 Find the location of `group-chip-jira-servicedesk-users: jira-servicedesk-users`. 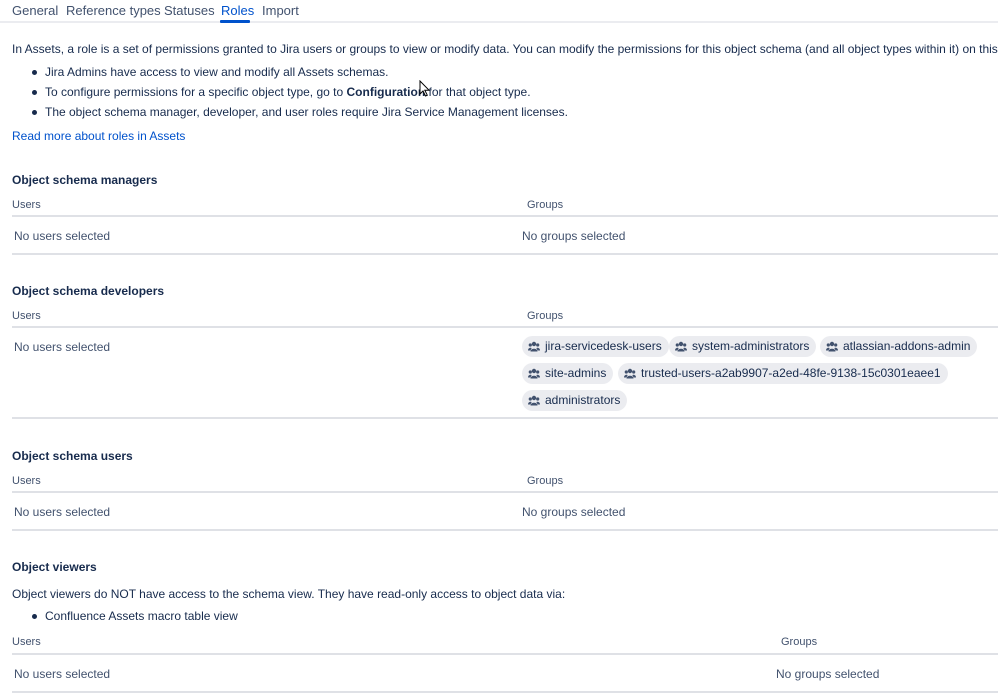

group-chip-jira-servicedesk-users: jira-servicedesk-users is located at coordinates (595, 346).